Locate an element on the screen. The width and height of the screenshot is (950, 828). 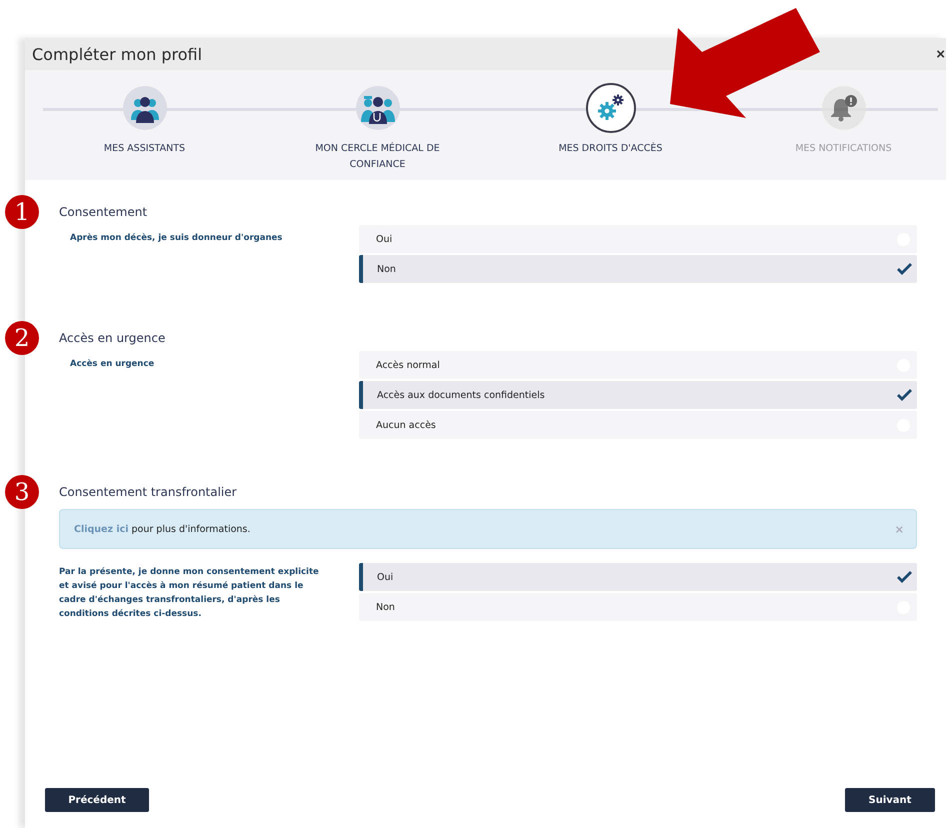
bell-alert-icon is located at coordinates (843, 108).